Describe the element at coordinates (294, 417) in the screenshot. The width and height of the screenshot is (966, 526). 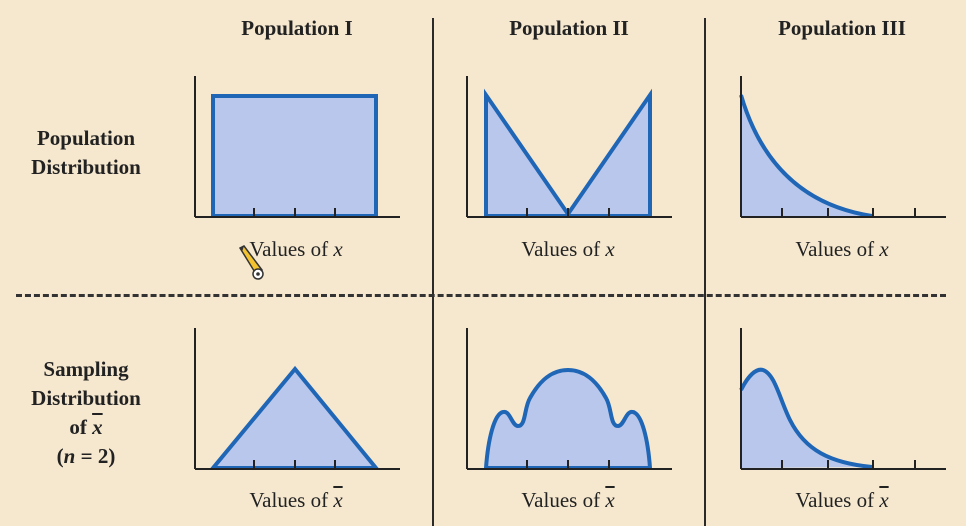
I see `triangle-shape` at that location.